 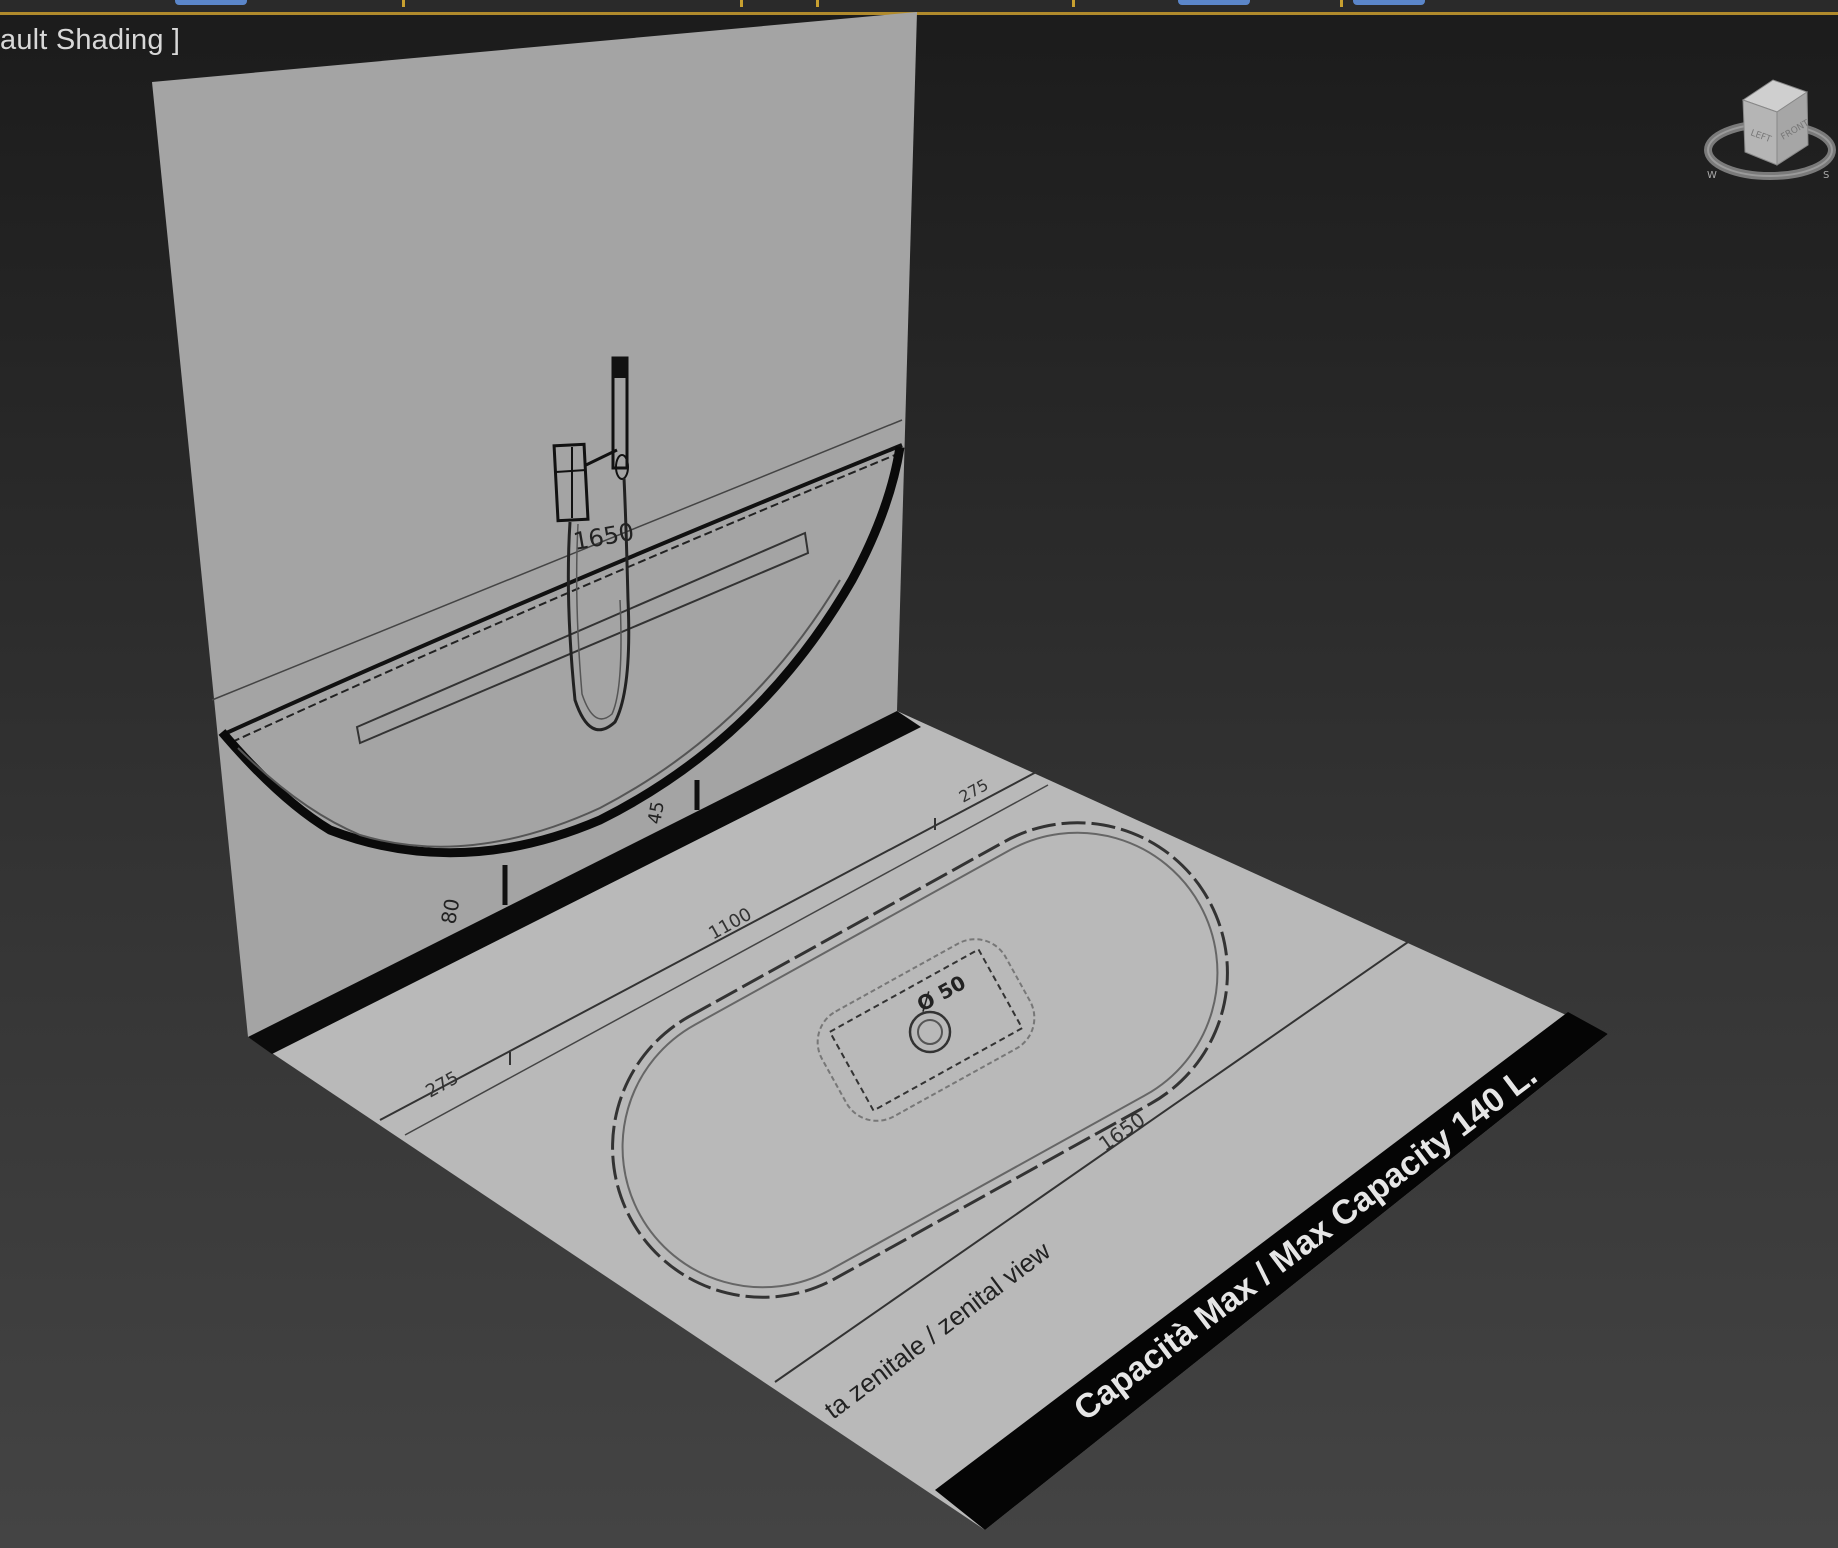 I want to click on handshower-head, so click(x=620, y=368).